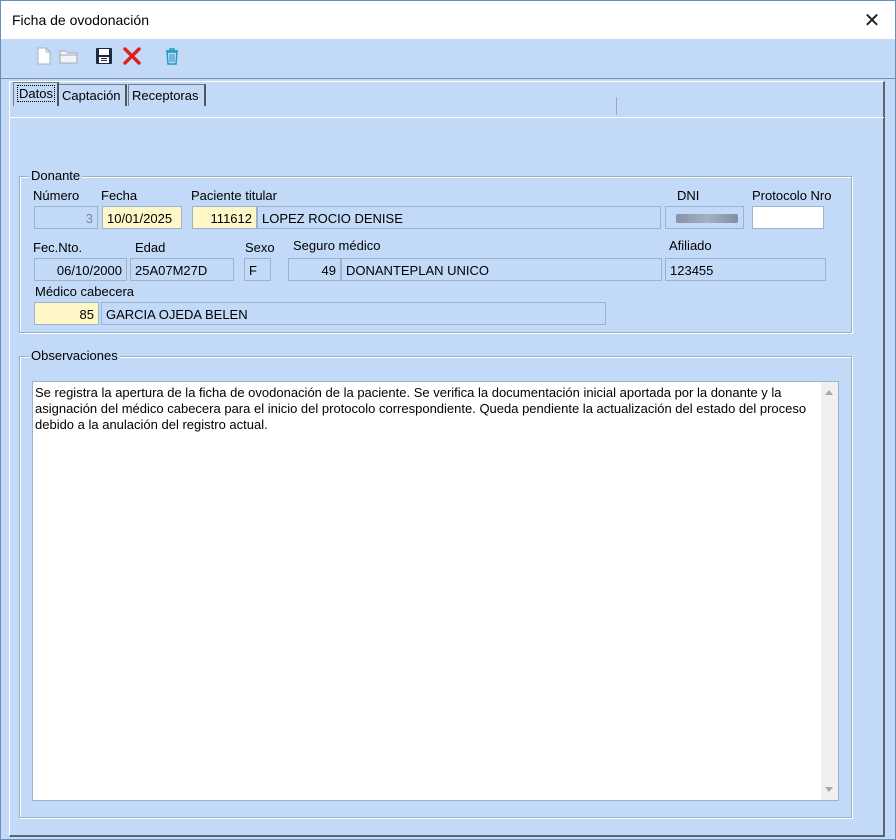 The height and width of the screenshot is (840, 896). I want to click on toolbar, so click(448, 59).